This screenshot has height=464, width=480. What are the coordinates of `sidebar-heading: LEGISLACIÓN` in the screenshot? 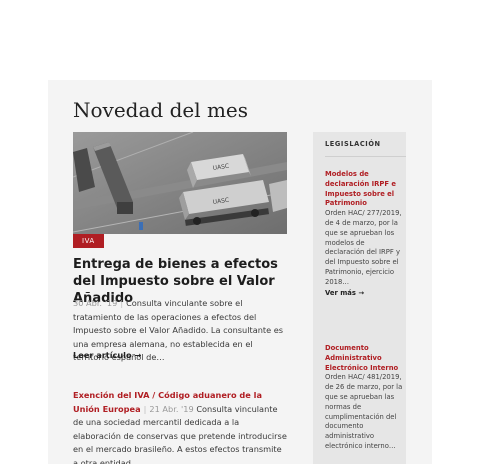 It's located at (353, 144).